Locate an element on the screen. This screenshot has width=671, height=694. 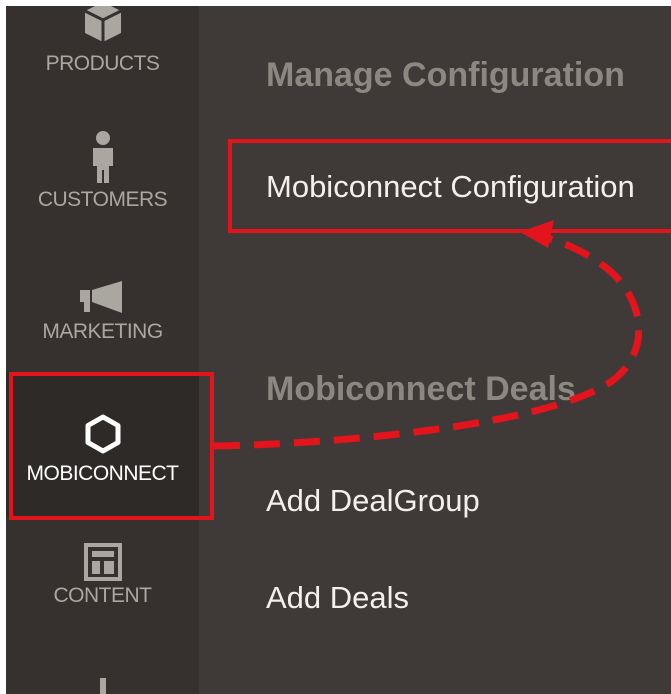
sidebar-item-mobiconnect: MOBICONNECT is located at coordinates (102, 444).